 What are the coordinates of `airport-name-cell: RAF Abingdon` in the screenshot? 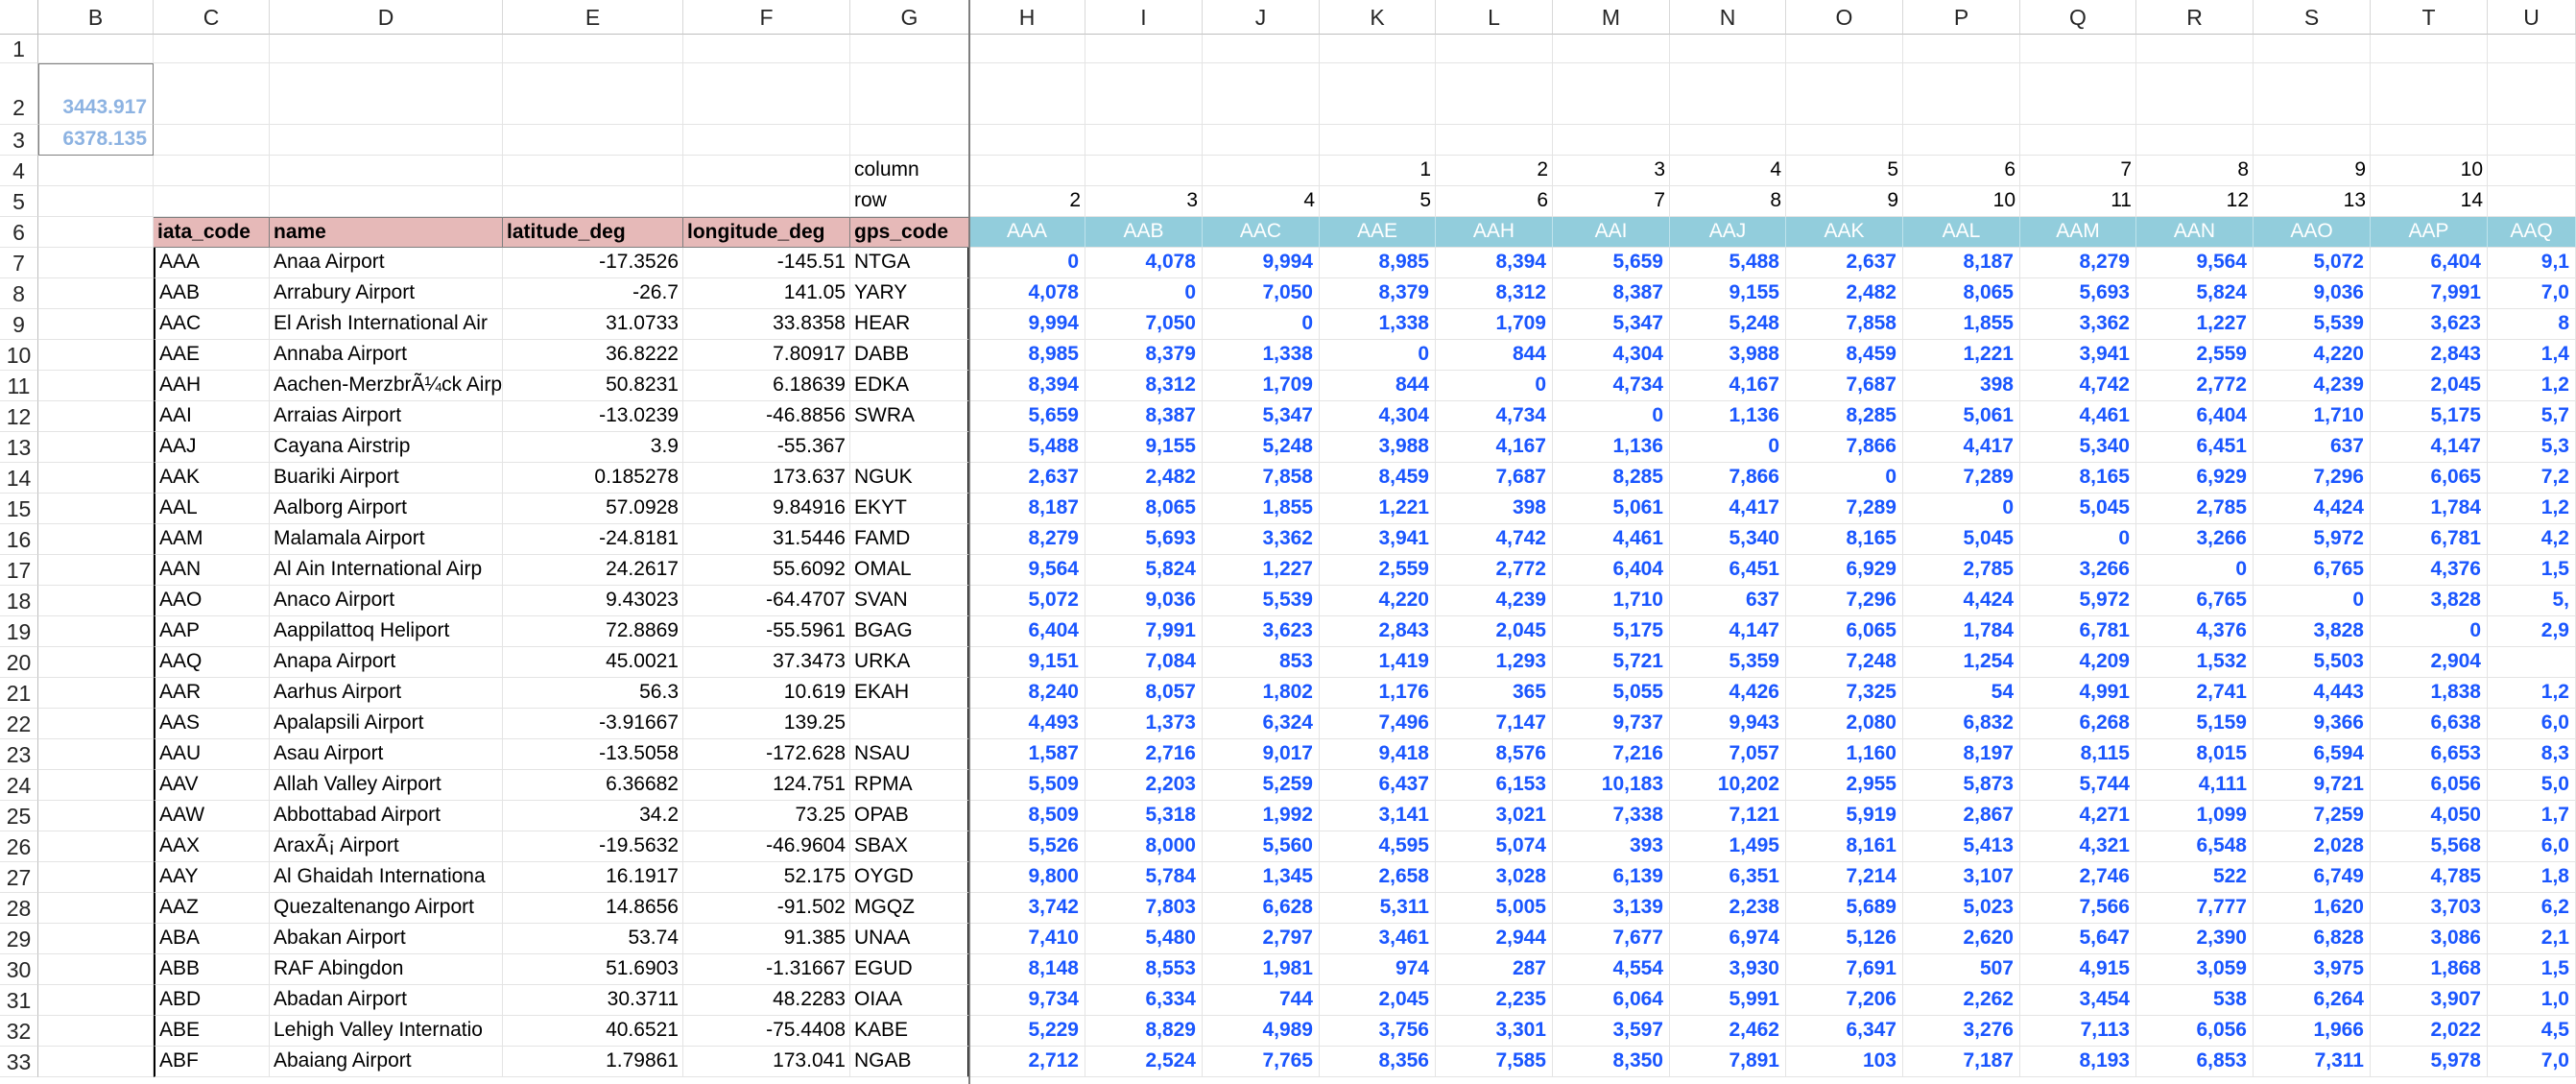 It's located at (386, 969).